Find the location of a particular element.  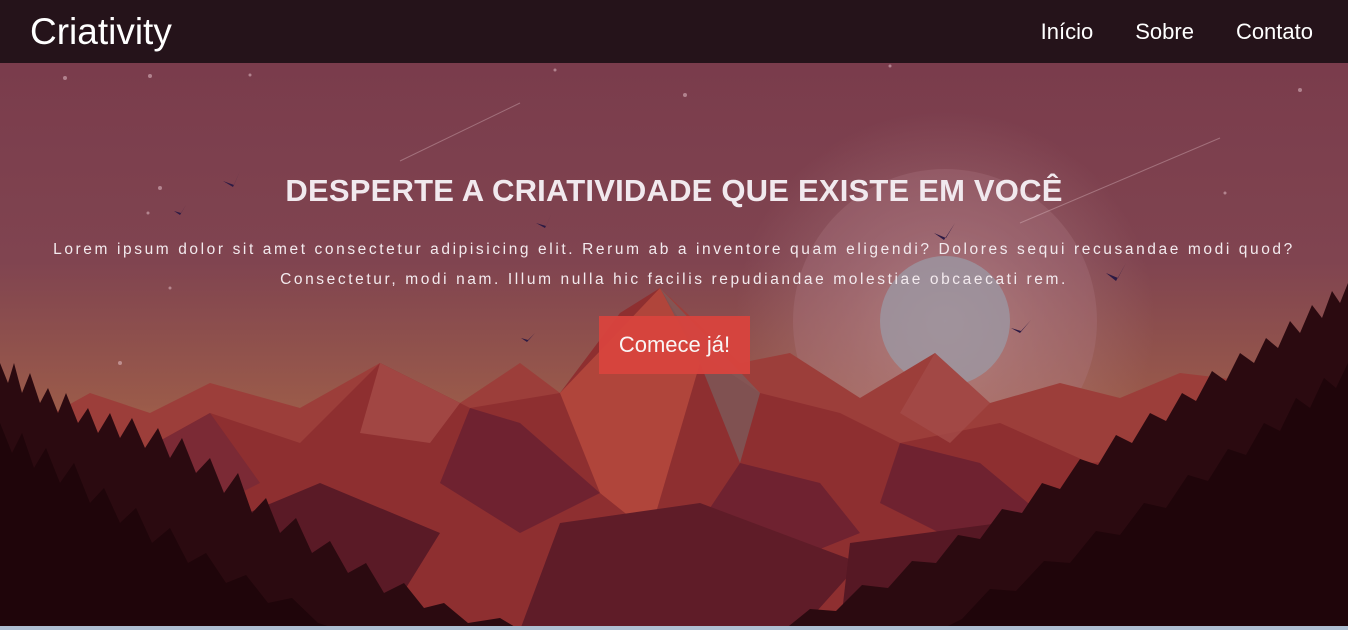

nav-link-inicio: Início is located at coordinates (1067, 32).